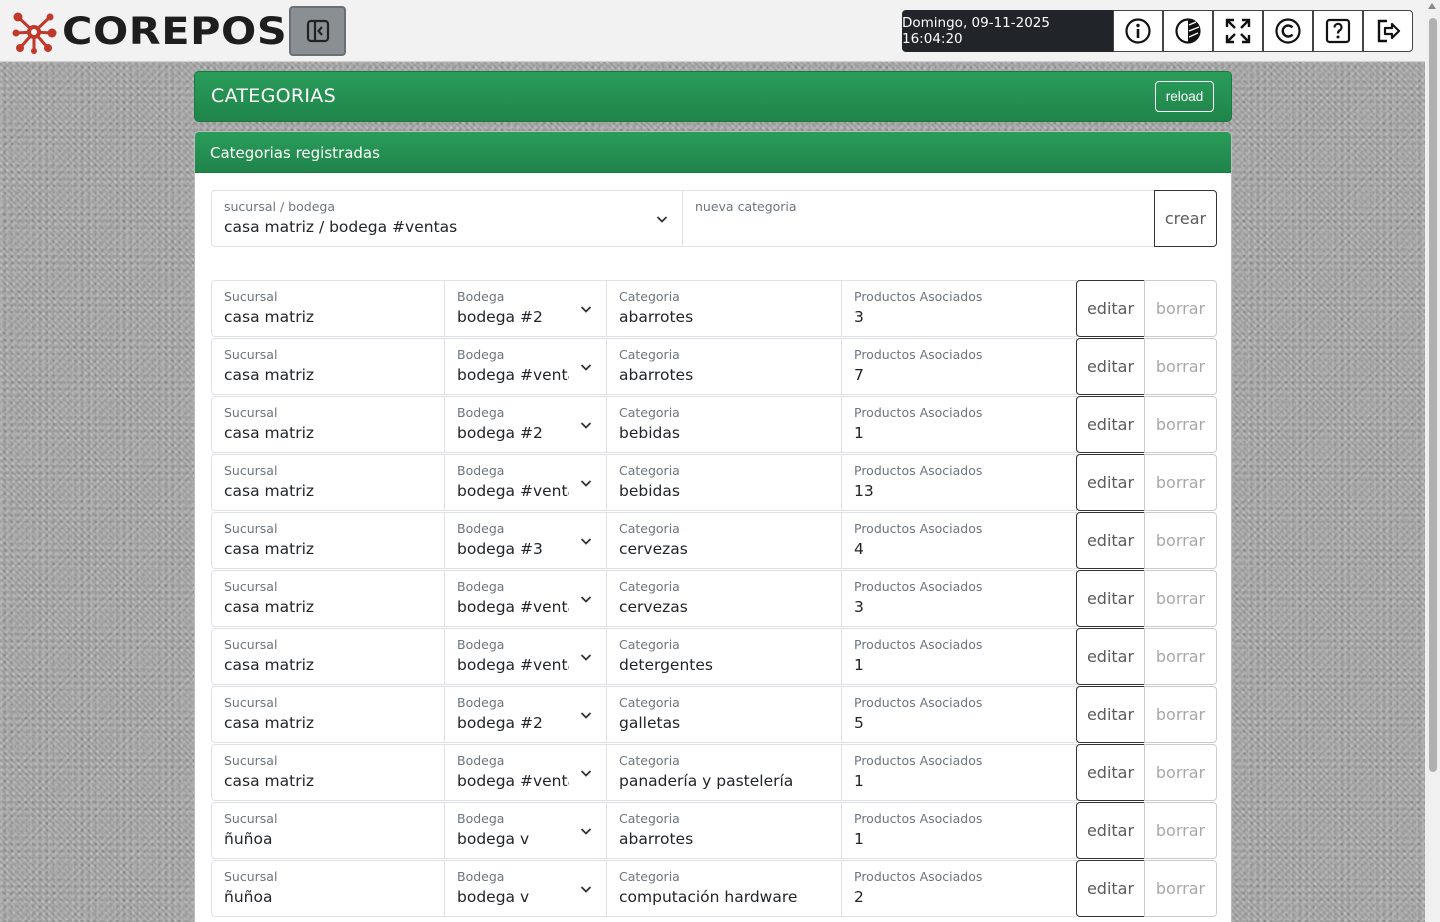  I want to click on page-scrollbar, so click(1432, 461).